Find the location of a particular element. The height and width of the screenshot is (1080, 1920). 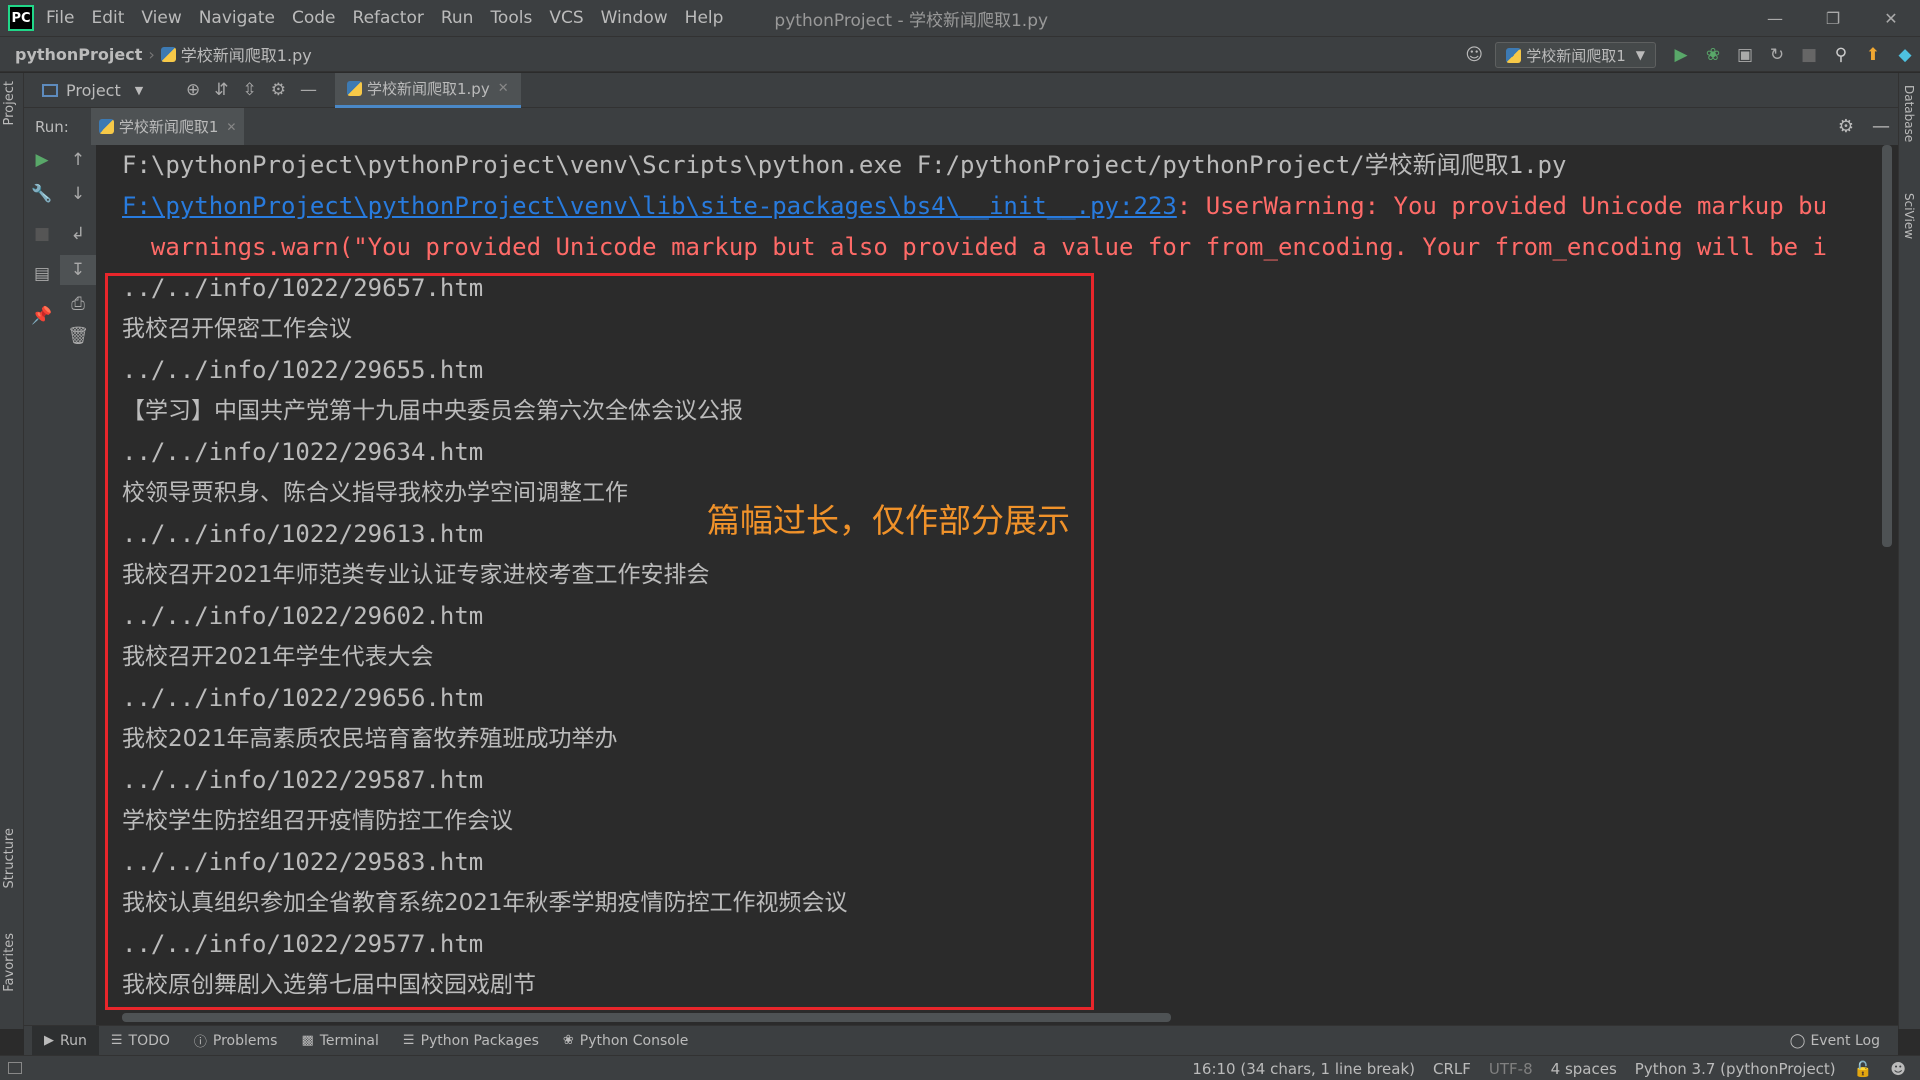

print-icon: ⎙ is located at coordinates (78, 304).